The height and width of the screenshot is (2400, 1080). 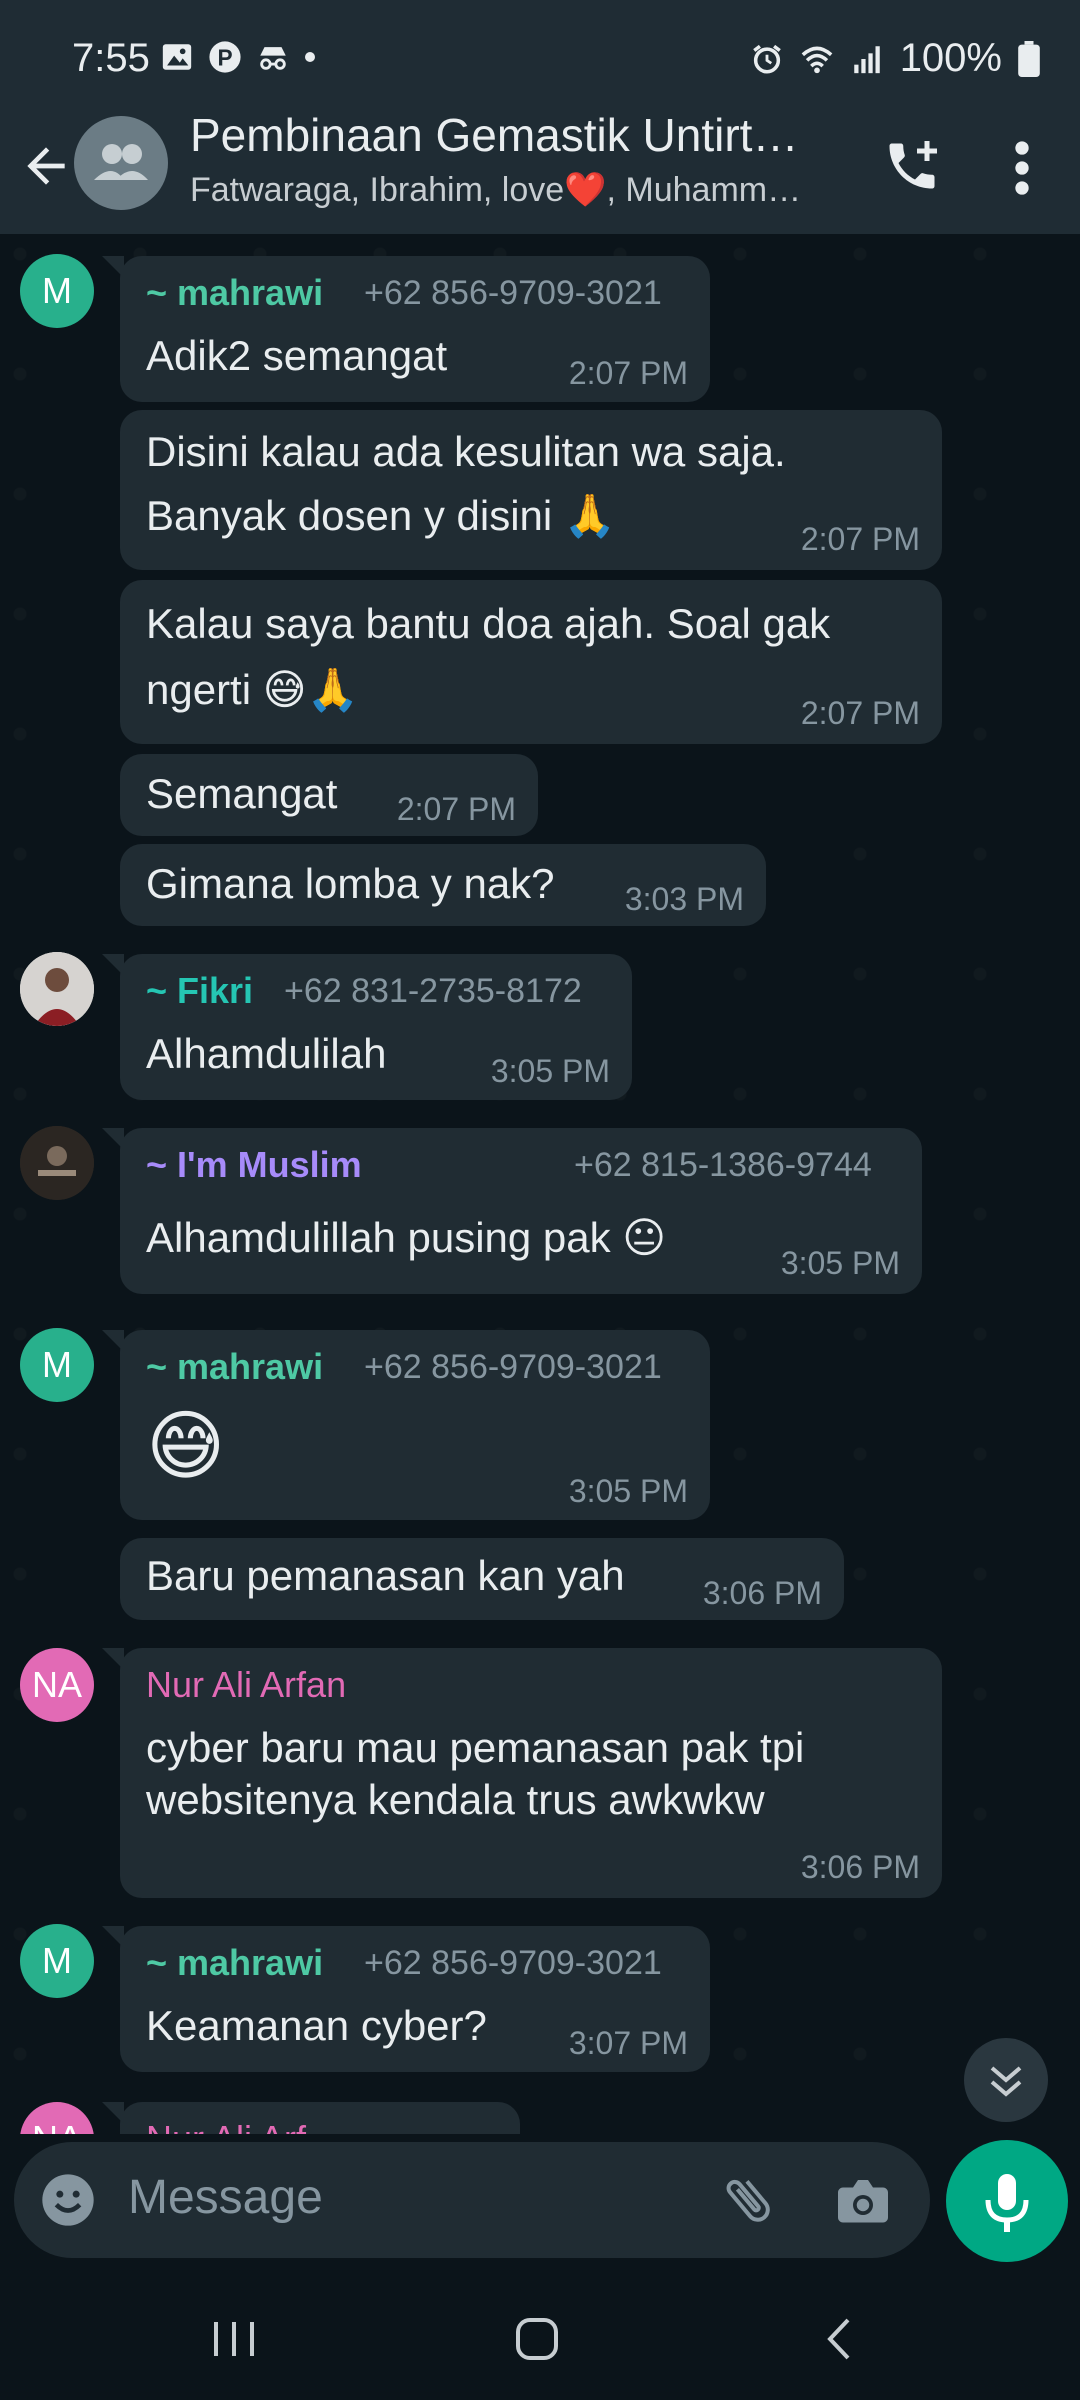 I want to click on sender-name: ~ I'm Muslim, so click(x=254, y=1165).